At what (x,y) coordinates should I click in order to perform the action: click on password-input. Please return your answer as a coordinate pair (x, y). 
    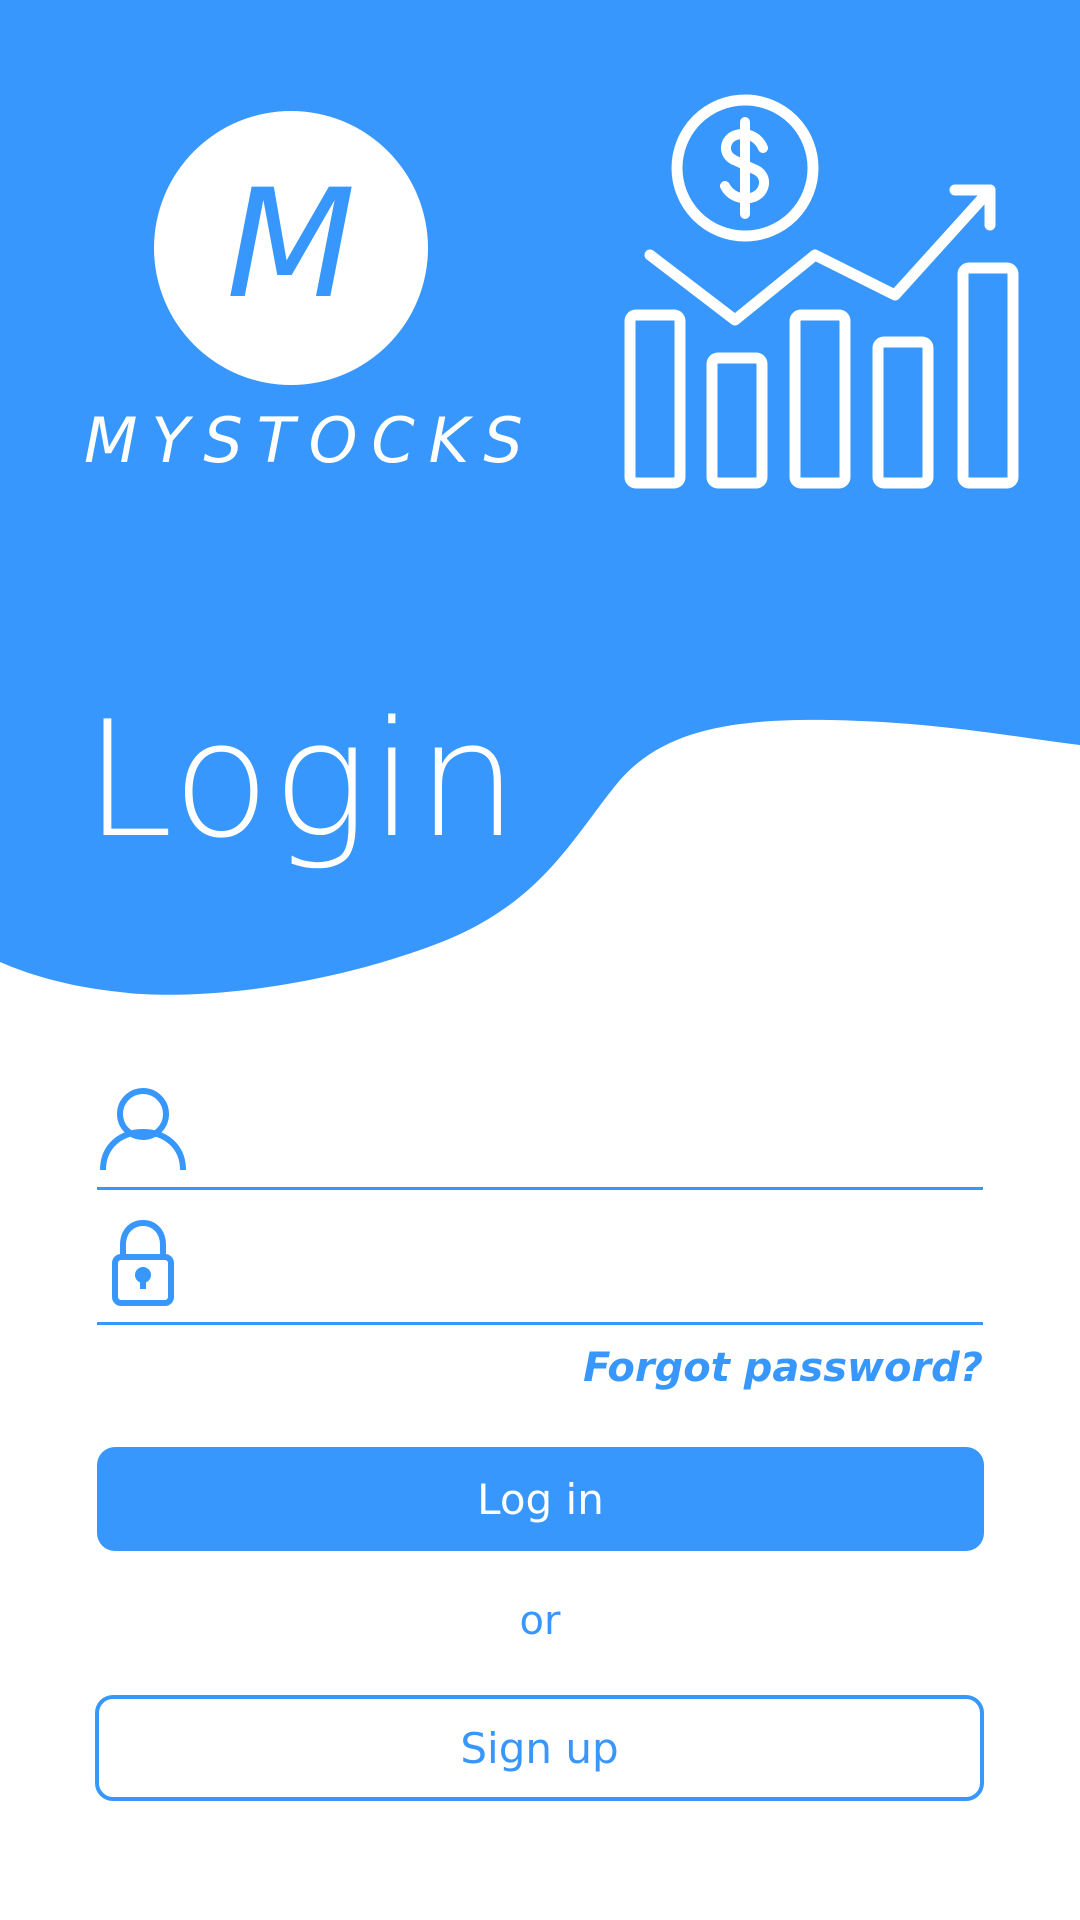
    Looking at the image, I should click on (600, 1266).